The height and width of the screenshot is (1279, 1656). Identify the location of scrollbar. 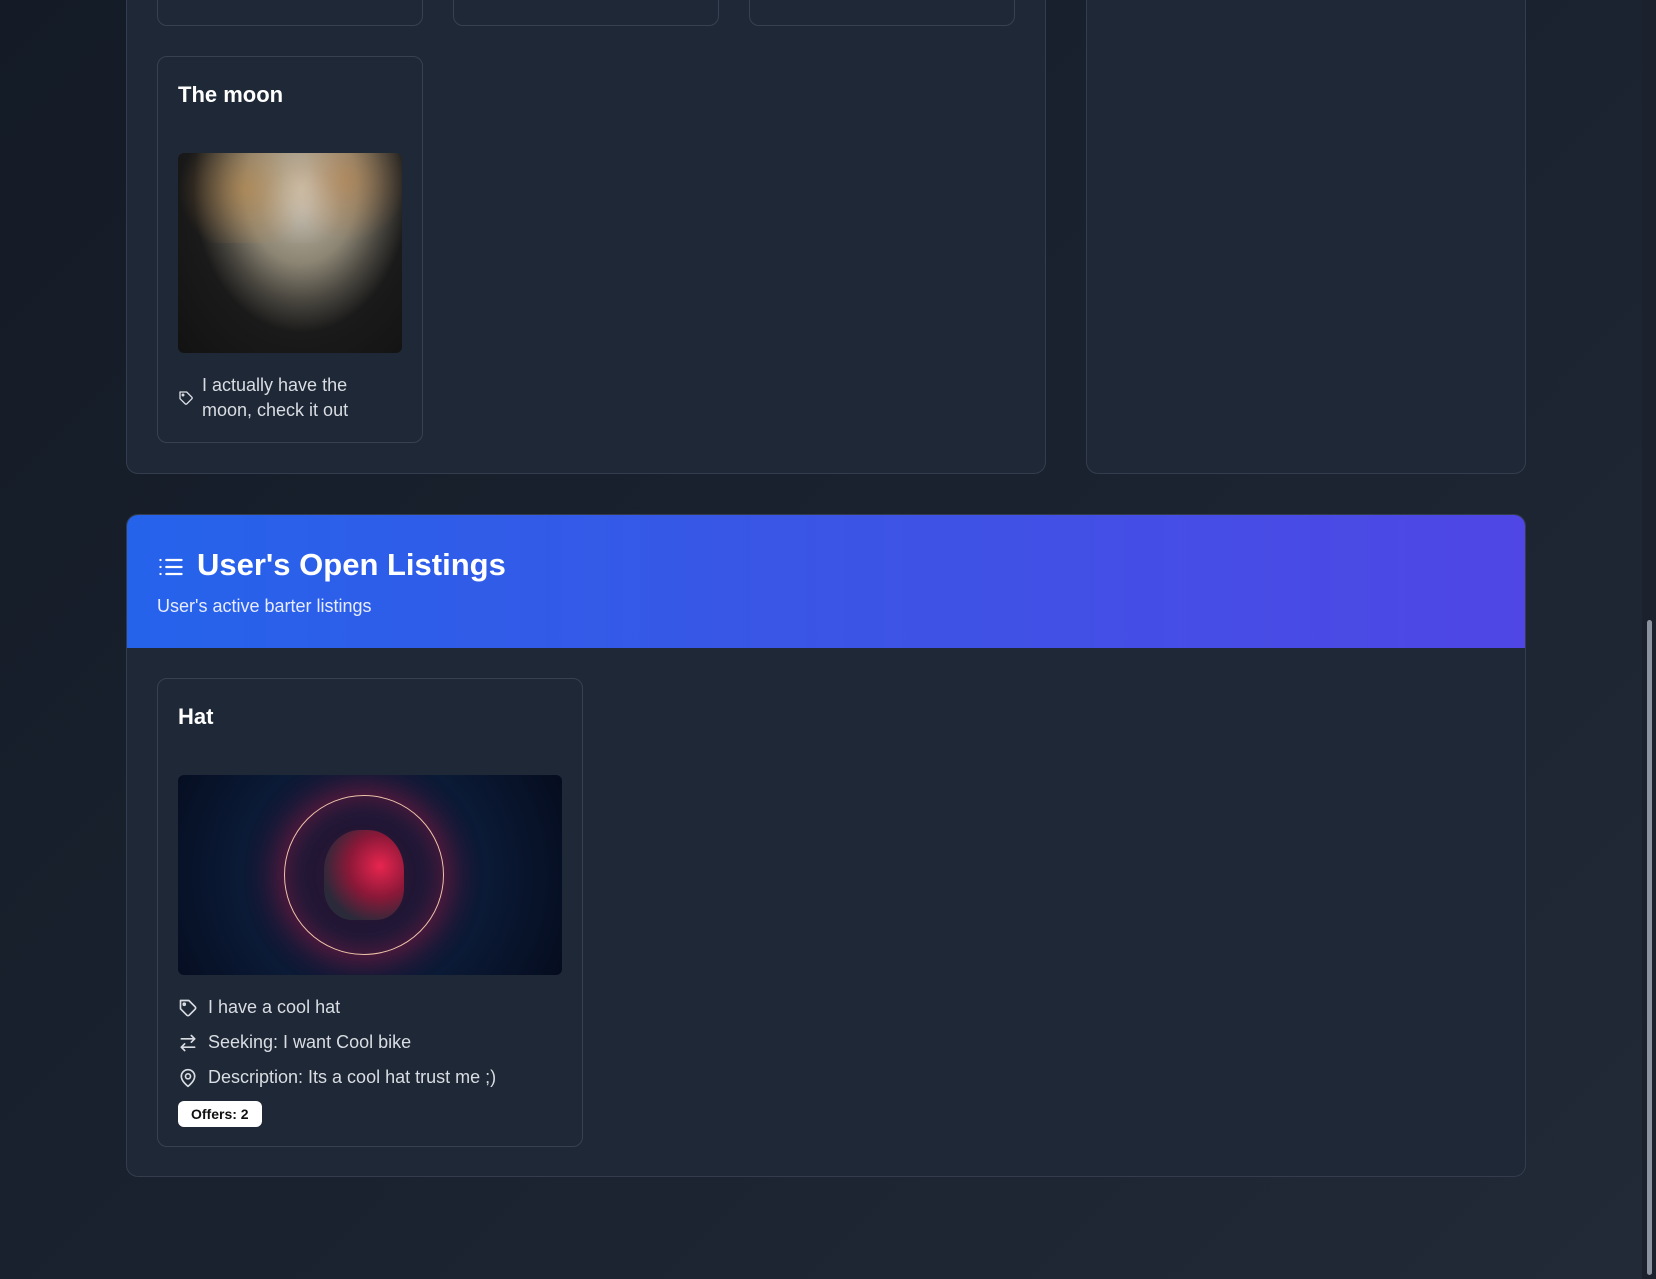
(1649, 639).